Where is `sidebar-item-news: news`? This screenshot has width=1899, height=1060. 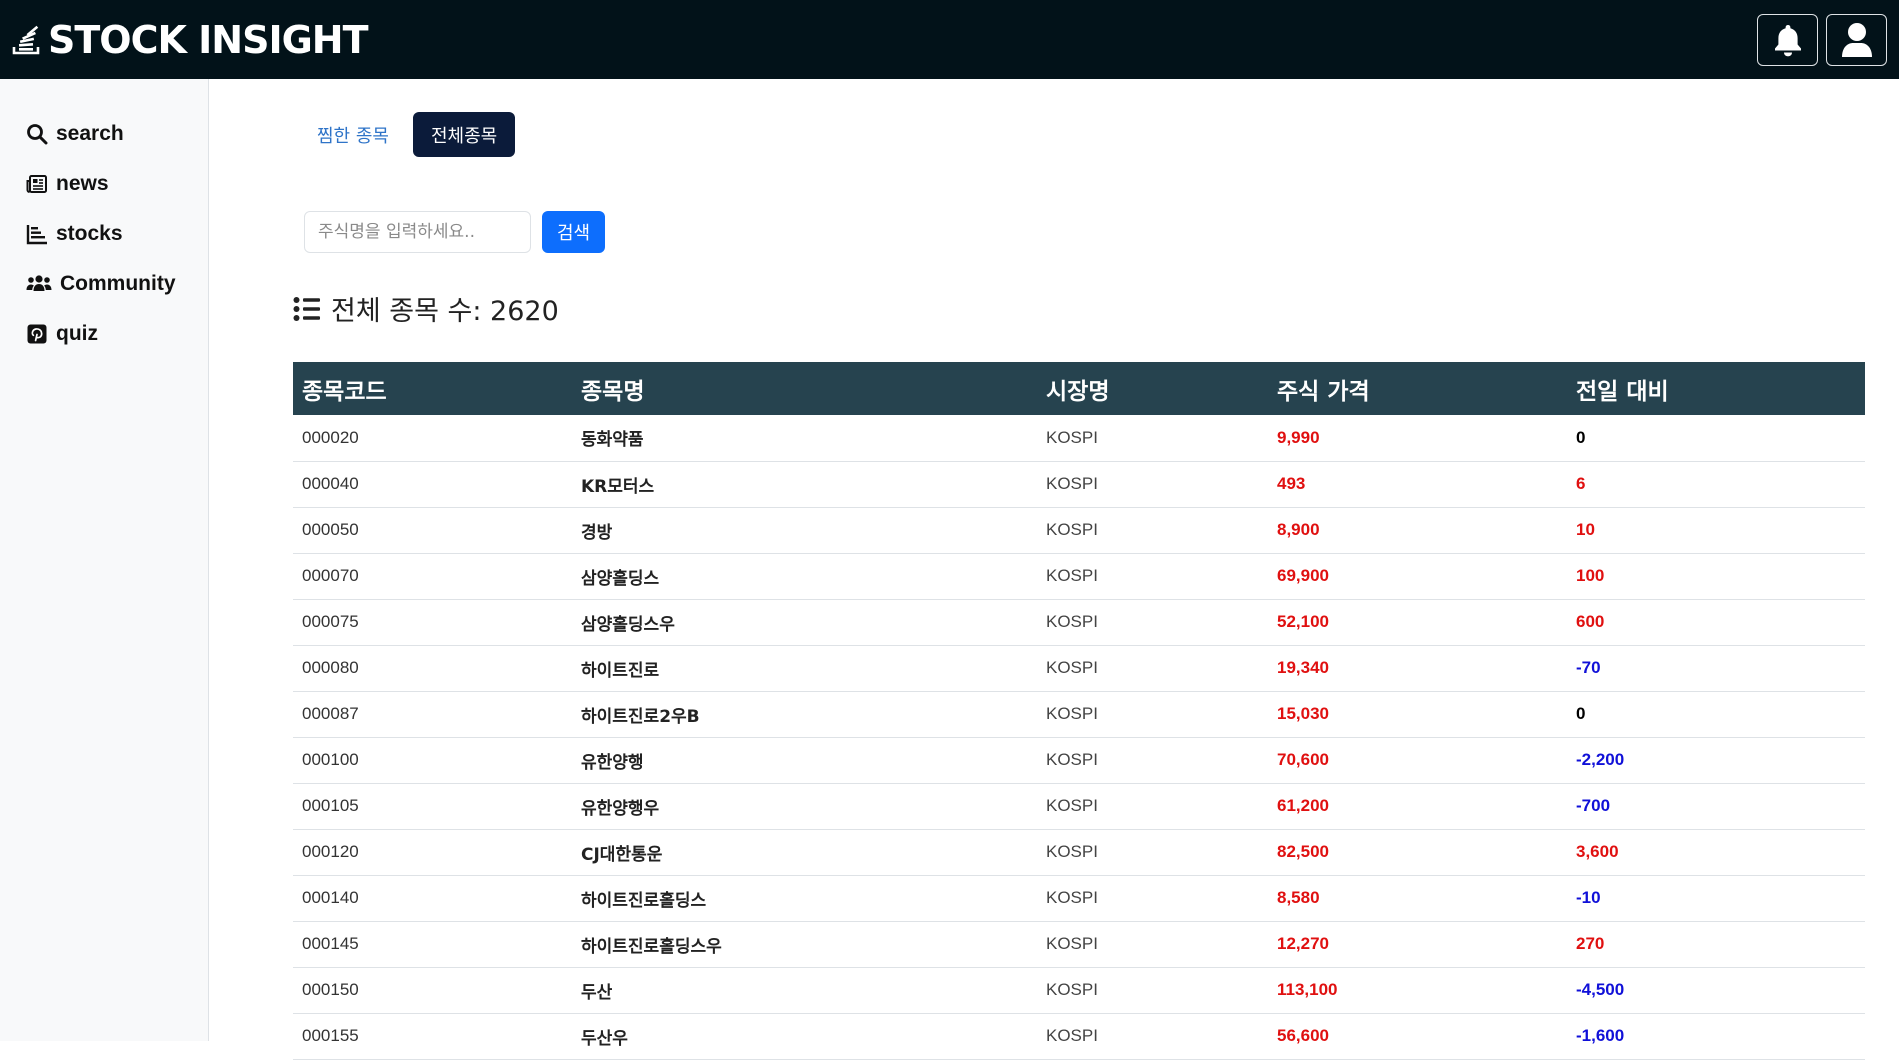 sidebar-item-news: news is located at coordinates (104, 184).